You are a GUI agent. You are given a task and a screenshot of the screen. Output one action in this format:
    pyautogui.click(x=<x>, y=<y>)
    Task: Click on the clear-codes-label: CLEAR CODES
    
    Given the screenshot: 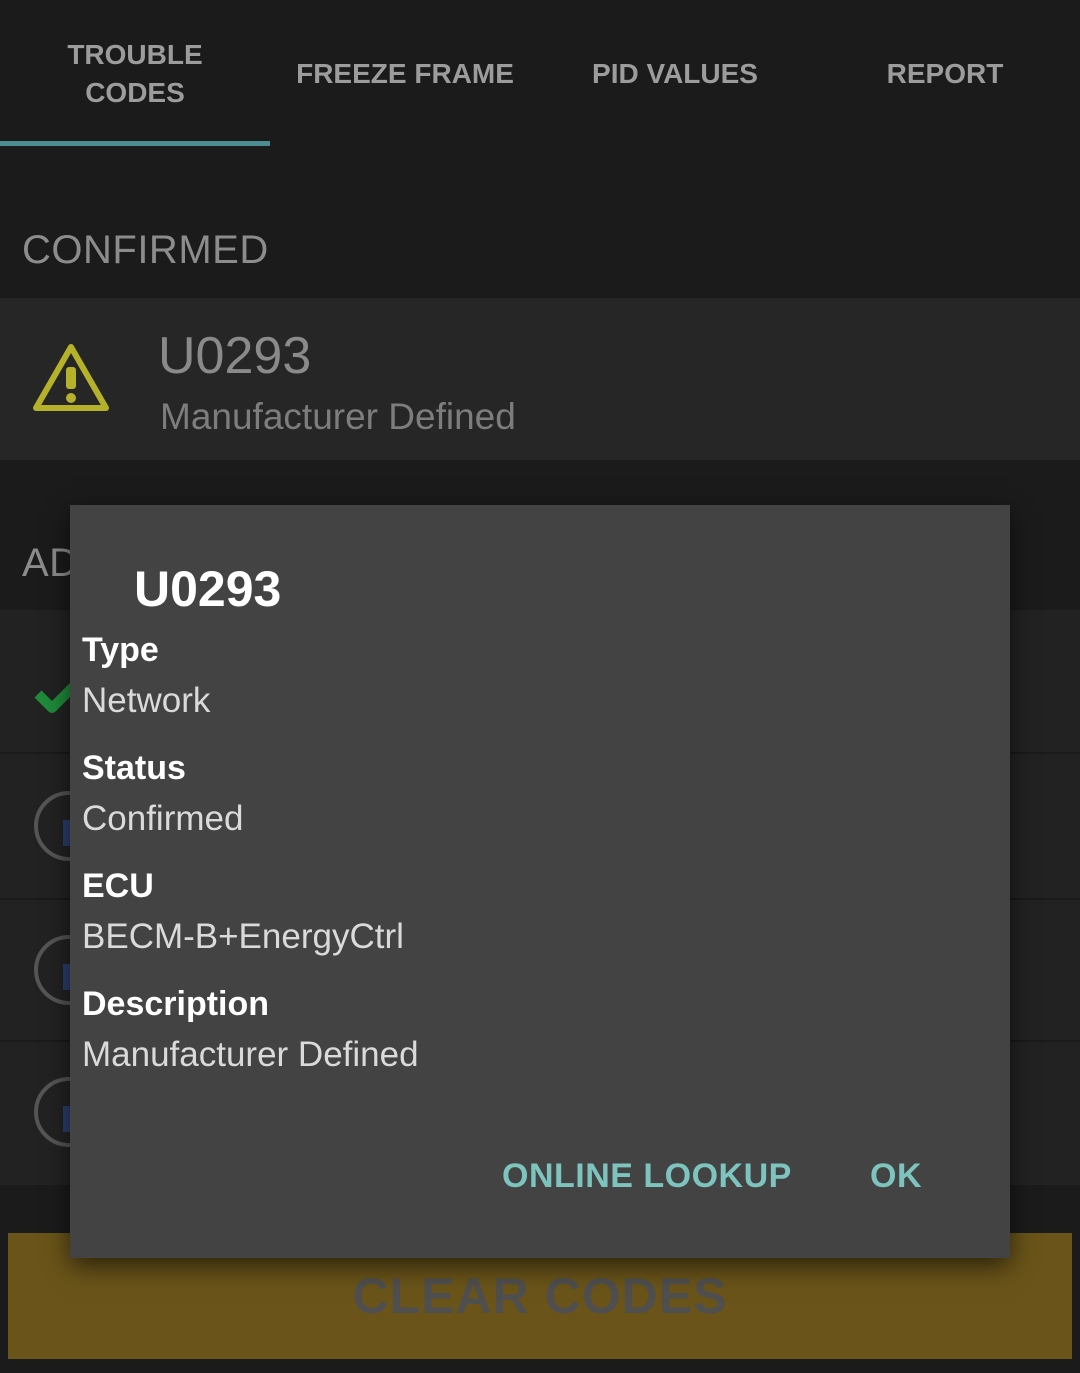 What is the action you would take?
    pyautogui.click(x=540, y=1296)
    